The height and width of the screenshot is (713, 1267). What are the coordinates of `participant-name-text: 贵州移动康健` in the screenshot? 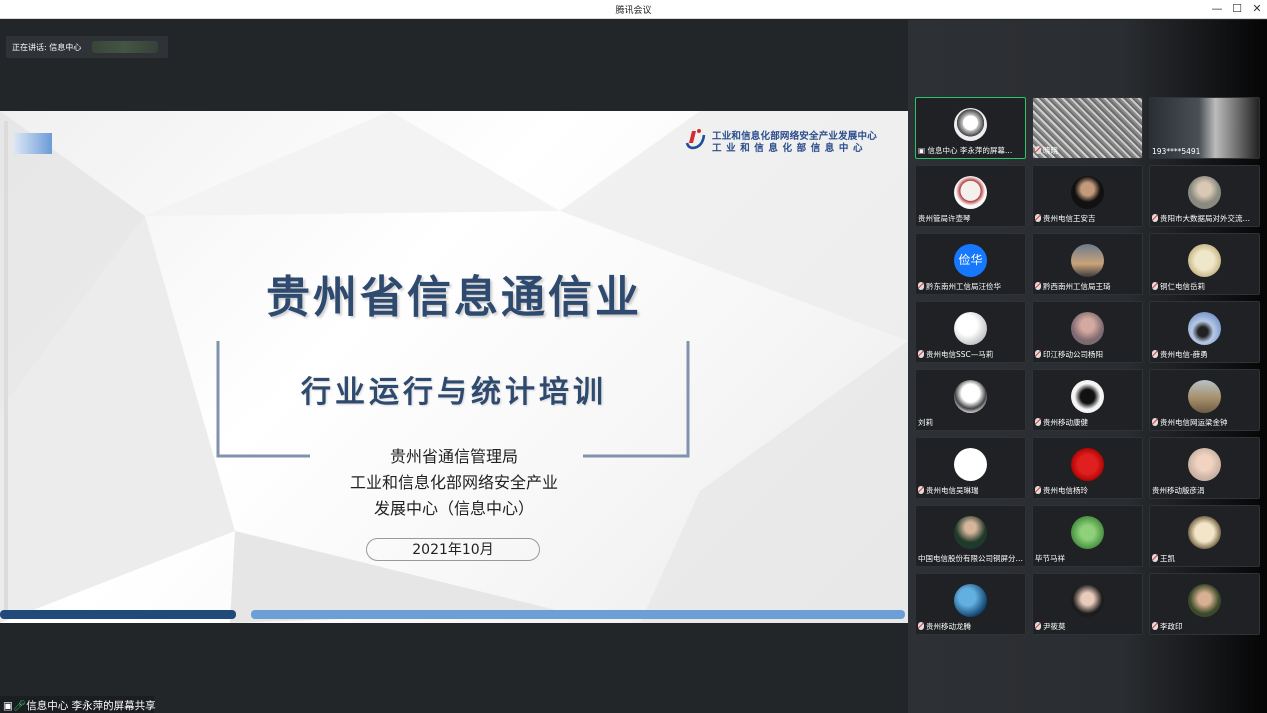 It's located at (1065, 422).